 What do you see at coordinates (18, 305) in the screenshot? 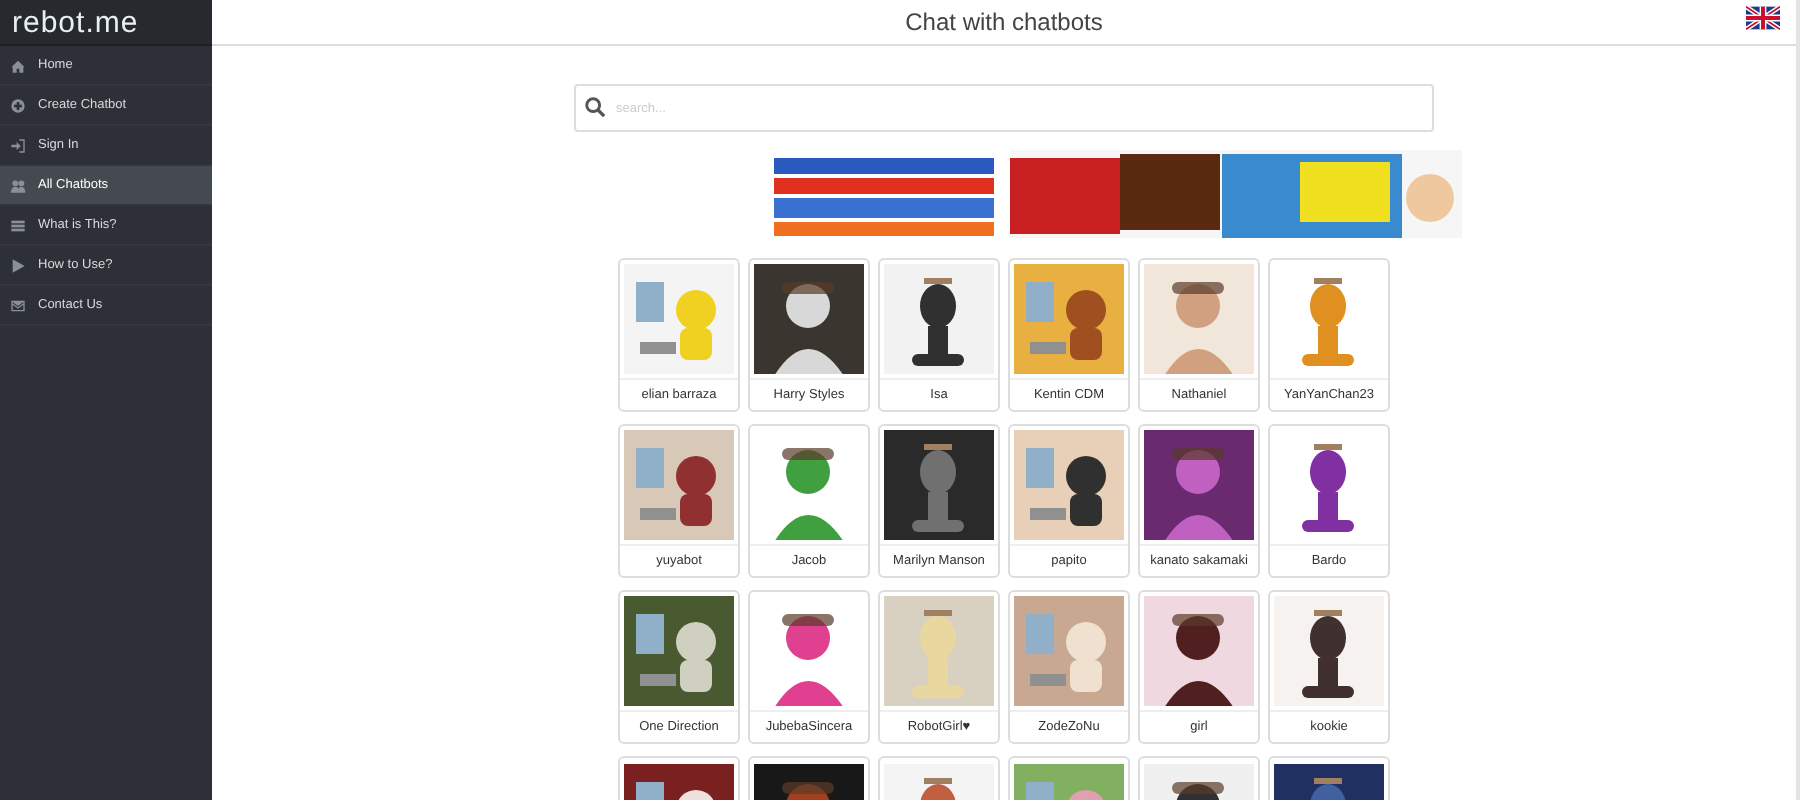
I see `envelope-icon` at bounding box center [18, 305].